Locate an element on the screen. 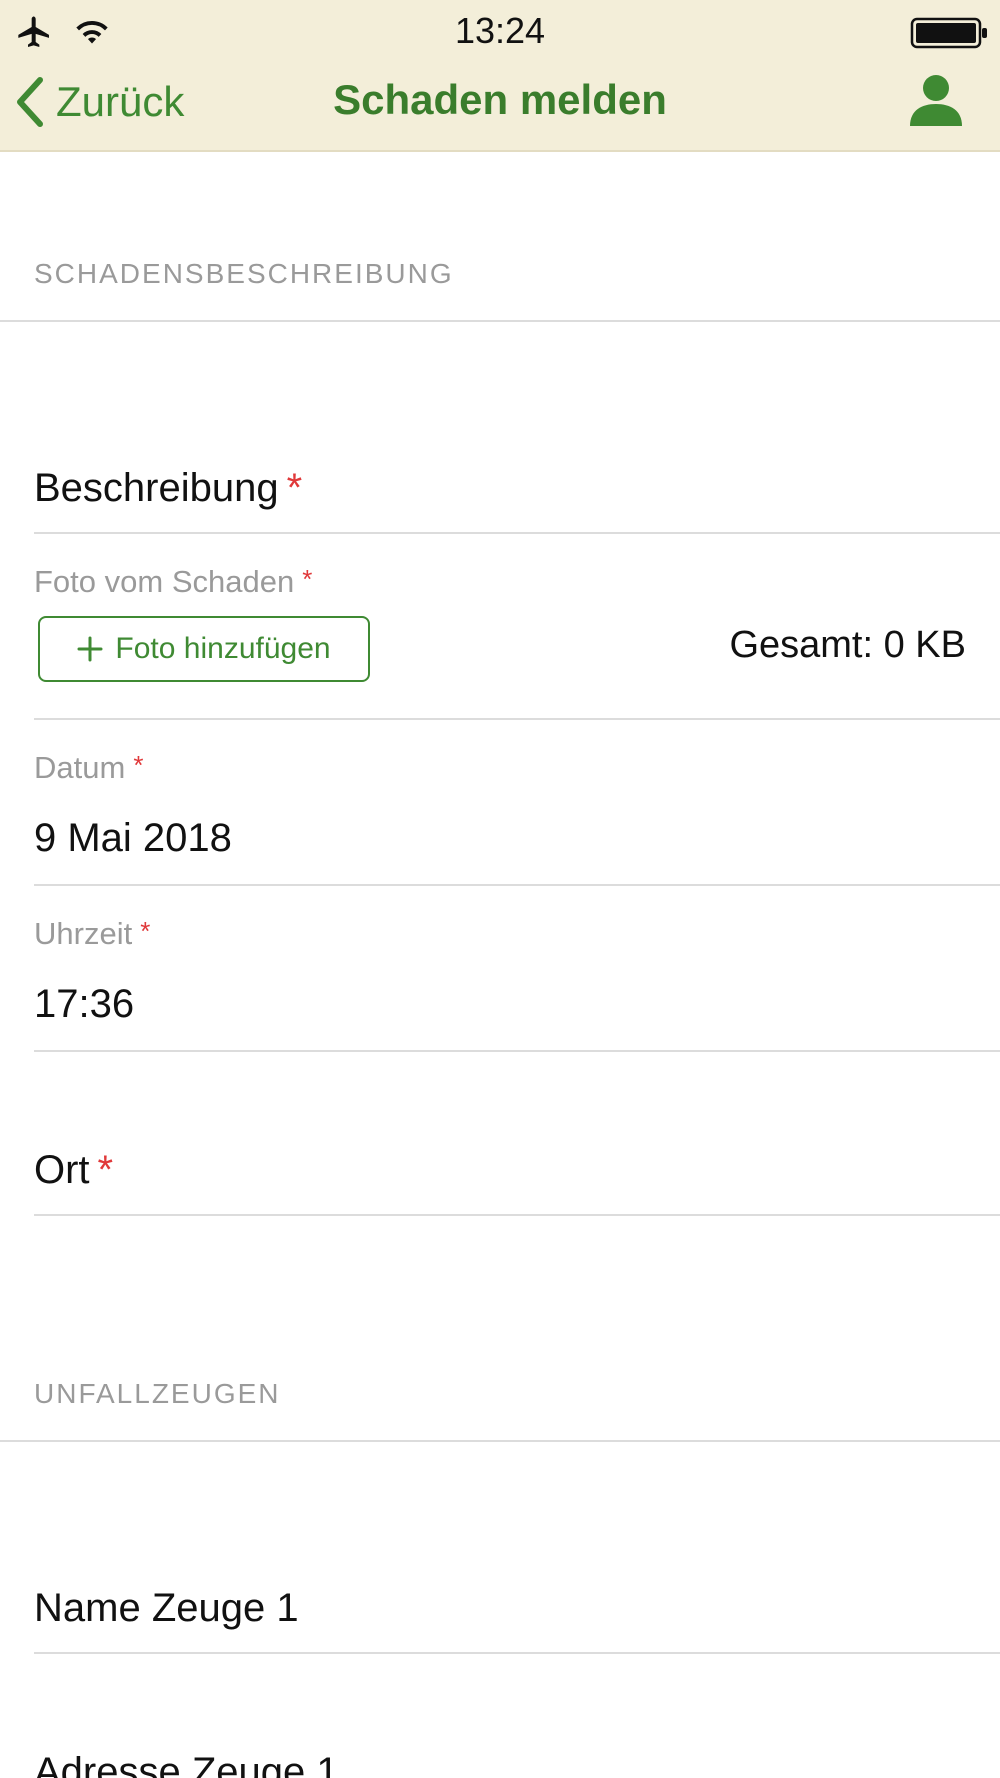  witness-address-field: Adresse Zeuge 1 is located at coordinates (500, 1739).